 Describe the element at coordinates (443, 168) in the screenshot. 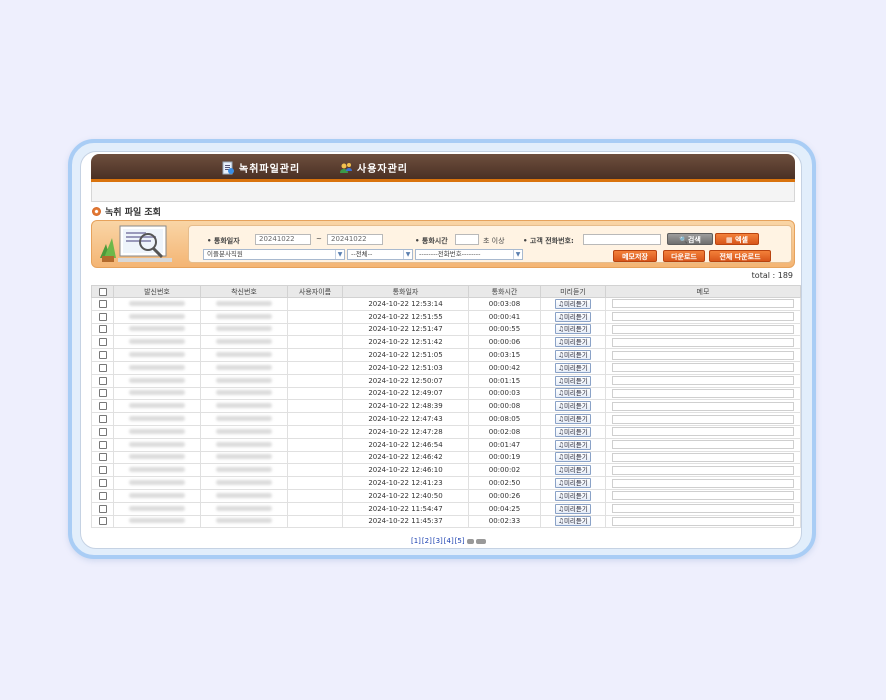

I see `top-menu-bar: 녹취파일관리 사용자관리` at that location.